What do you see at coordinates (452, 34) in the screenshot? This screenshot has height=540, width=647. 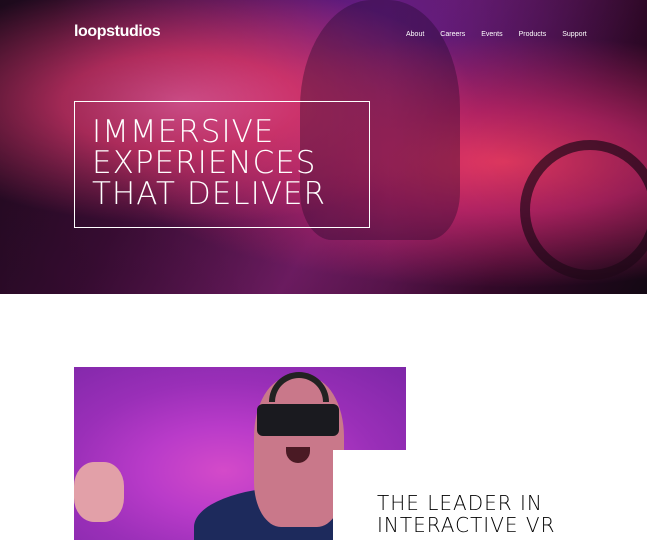 I see `nav-link-careers: Careers` at bounding box center [452, 34].